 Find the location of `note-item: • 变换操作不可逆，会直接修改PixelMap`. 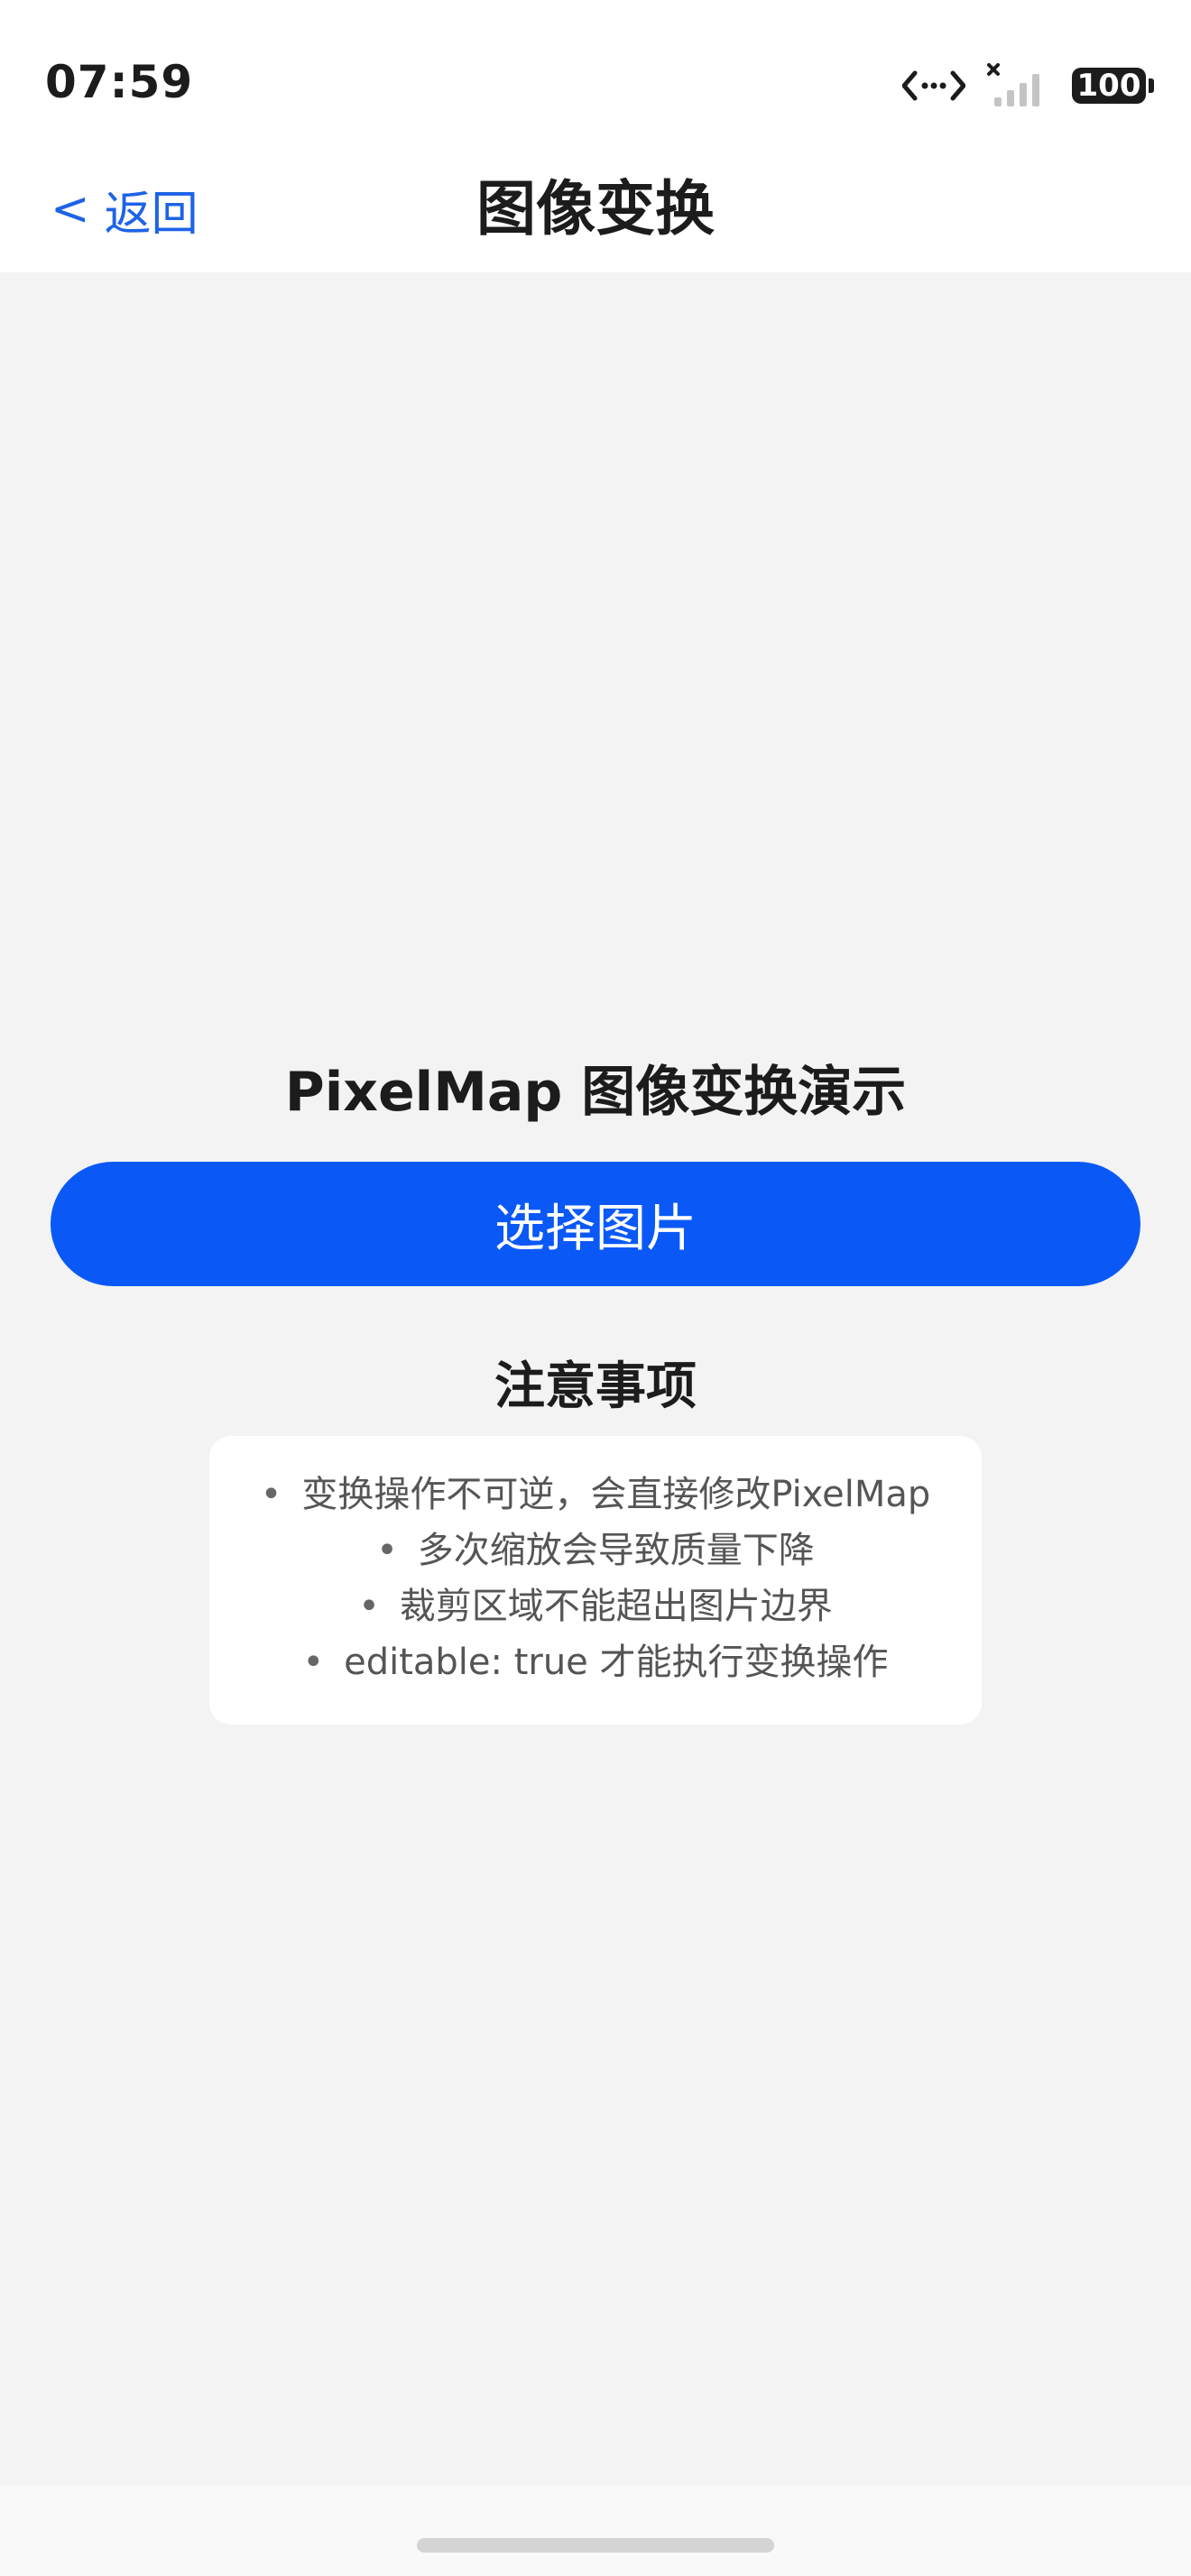

note-item: • 变换操作不可逆，会直接修改PixelMap is located at coordinates (595, 1495).